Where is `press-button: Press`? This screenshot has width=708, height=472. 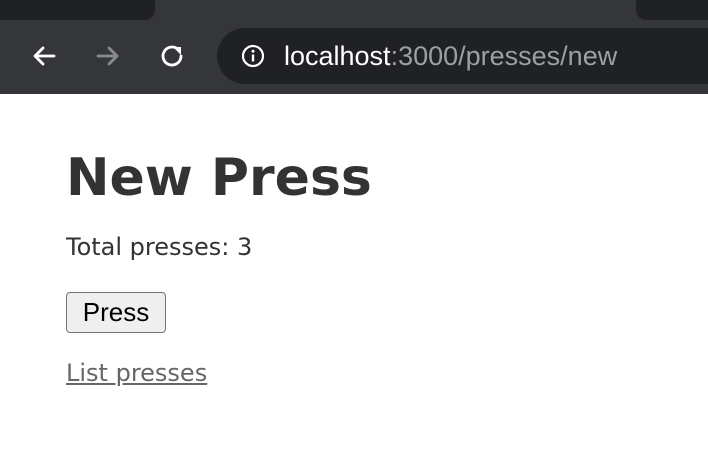 press-button: Press is located at coordinates (116, 312).